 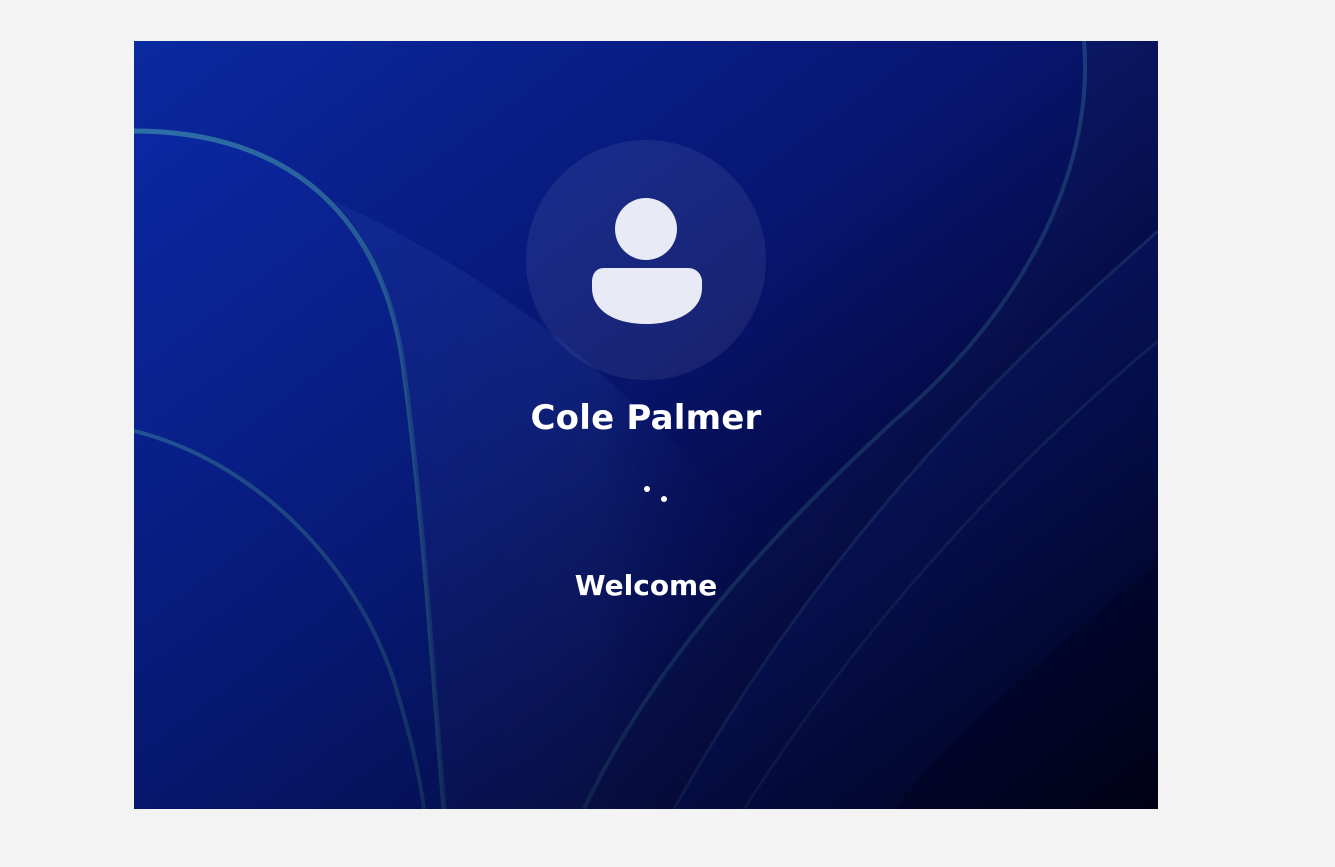 What do you see at coordinates (646, 418) in the screenshot?
I see `user-name: Cole Palmer` at bounding box center [646, 418].